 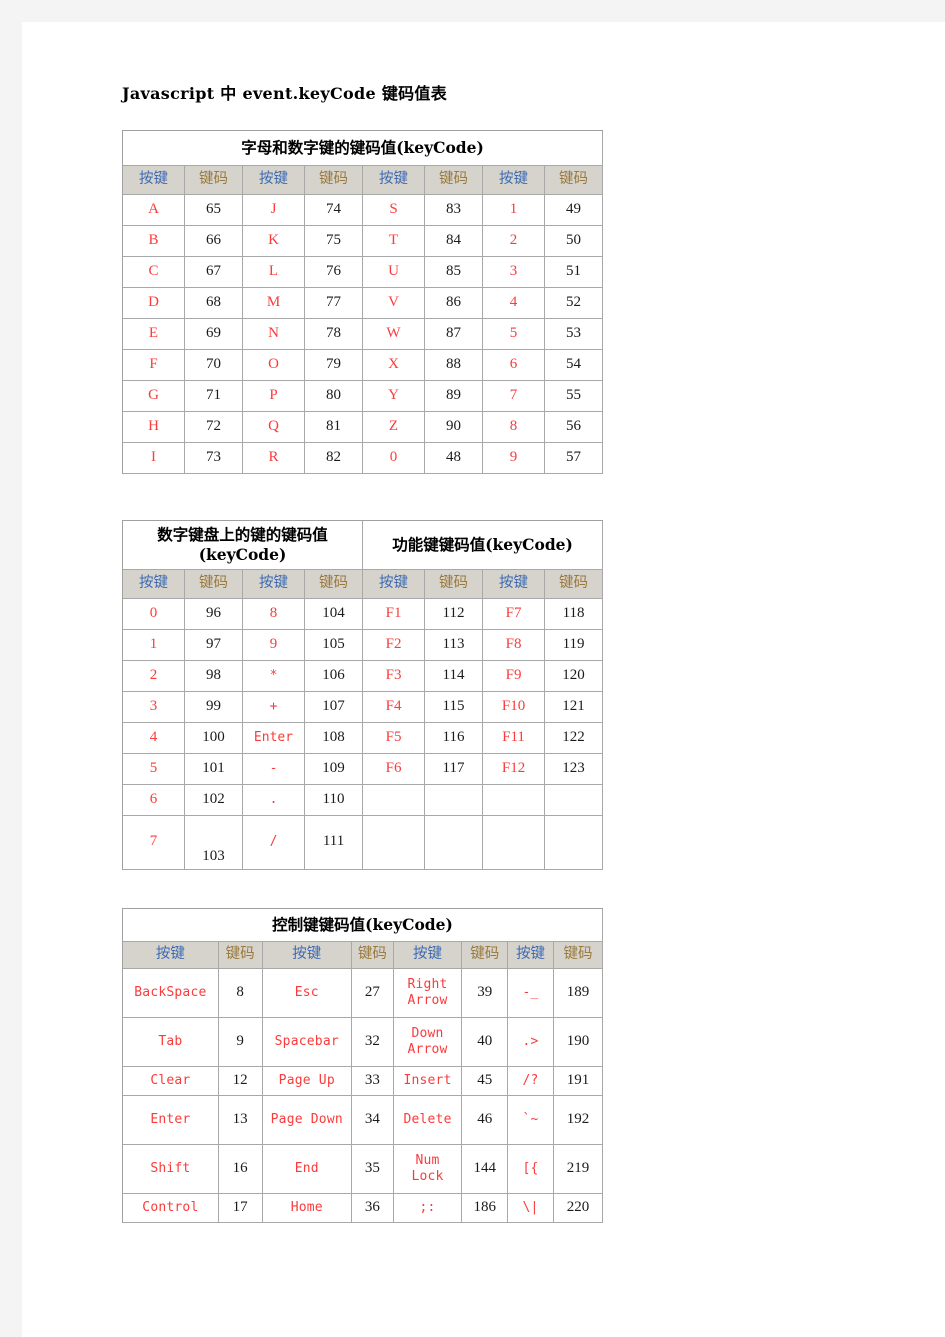 I want to click on table-title-row: 数字键盘上的键的键码值(keyCode) 功能键键码值(keyCode), so click(x=363, y=545).